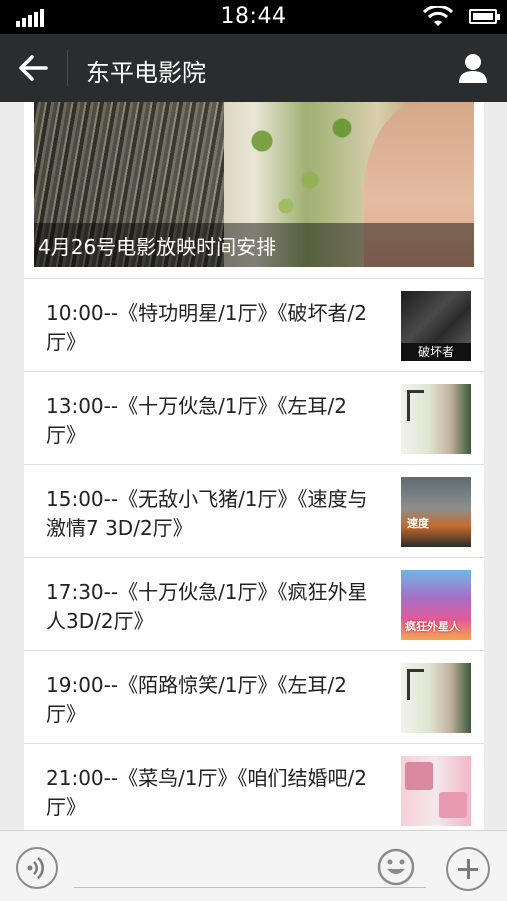 Image resolution: width=507 pixels, height=901 pixels. I want to click on schedule-item-text: 13:00--《十万伙急/1厅》《左耳/2厅》, so click(196, 420).